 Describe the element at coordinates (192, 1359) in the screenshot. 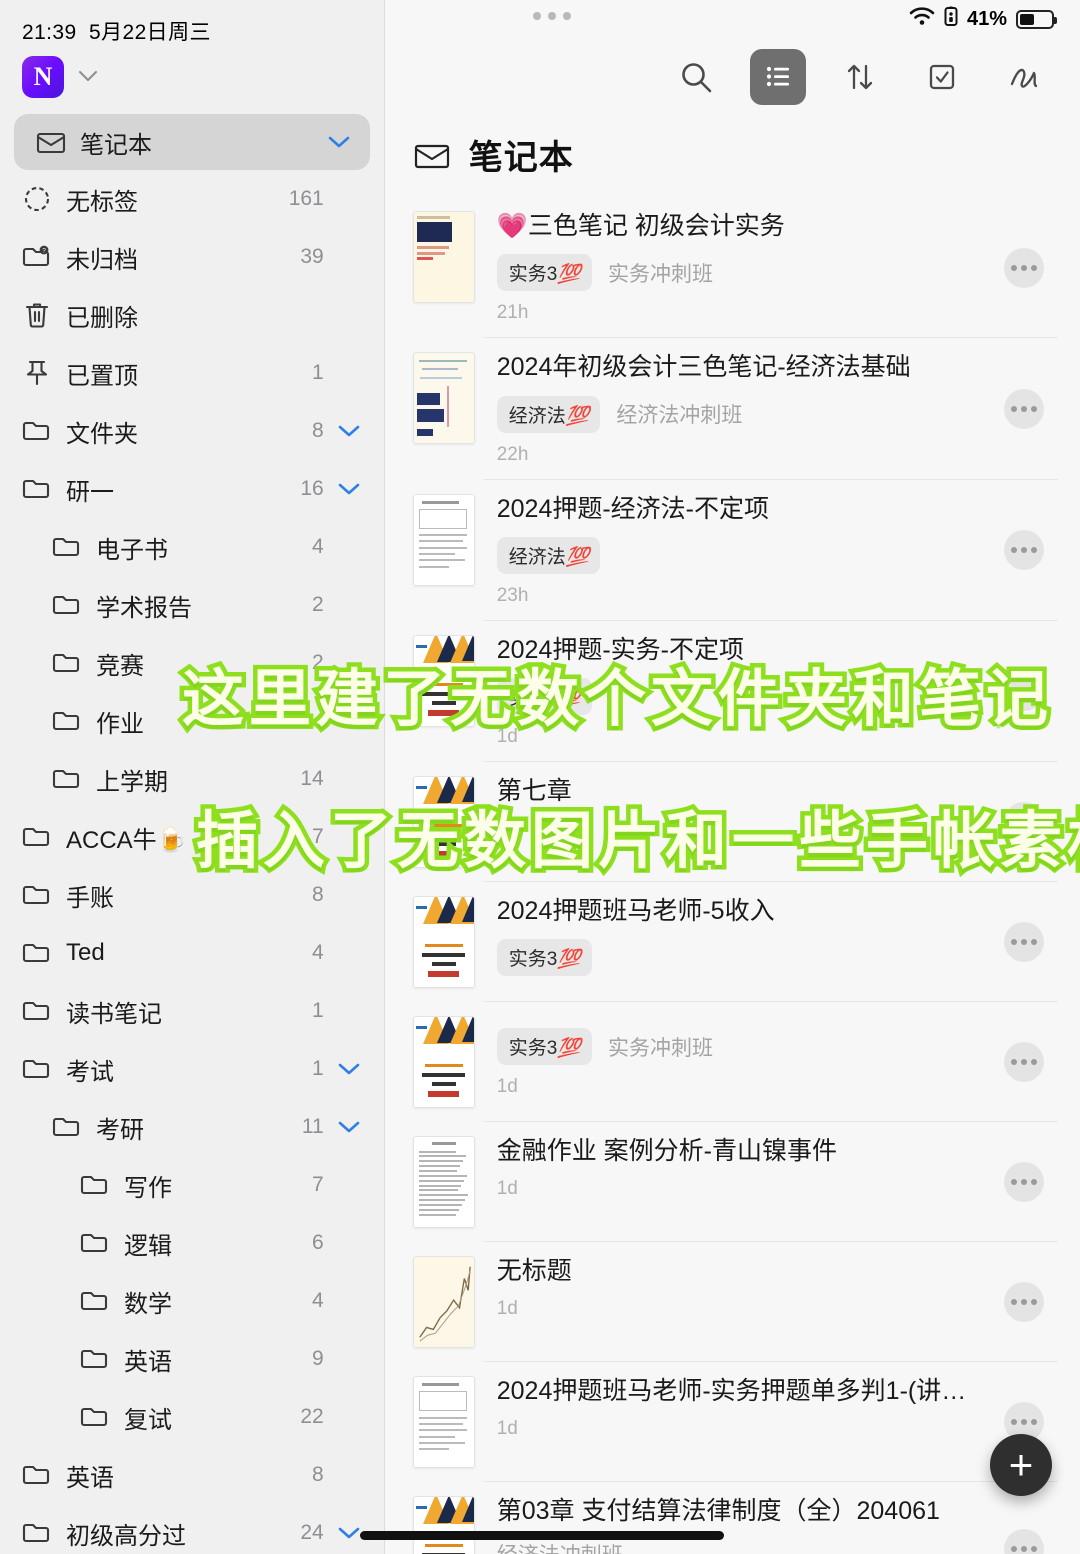

I see `sidebar-item-21: 英语 9` at that location.